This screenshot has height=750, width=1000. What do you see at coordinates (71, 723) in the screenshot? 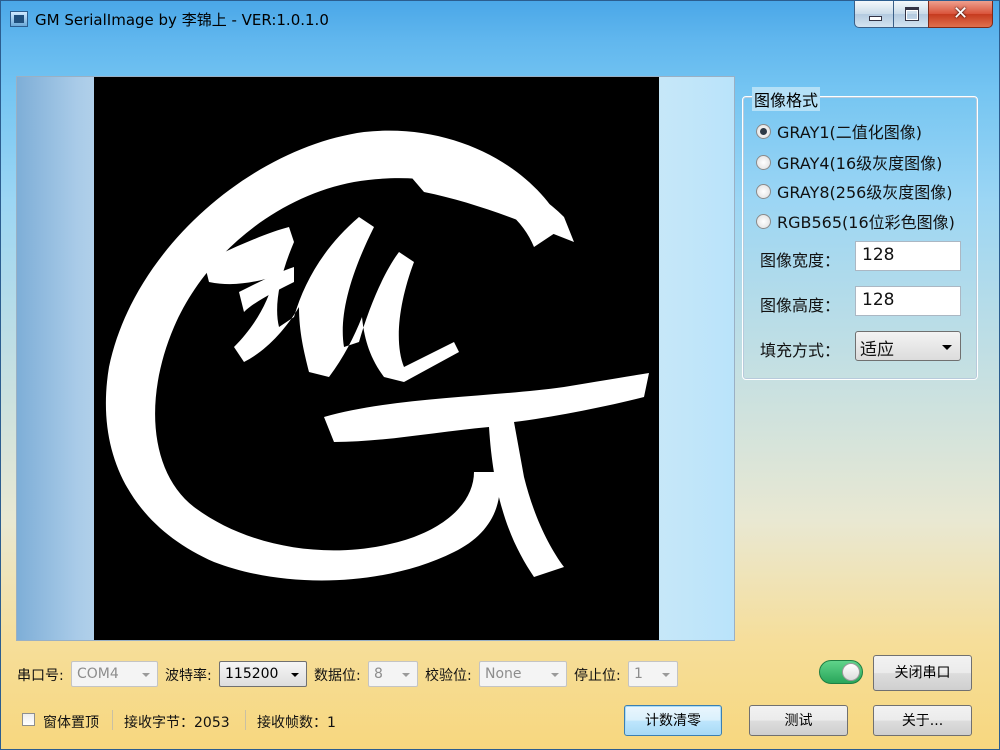
I see `topmost-label: 窗体置顶` at bounding box center [71, 723].